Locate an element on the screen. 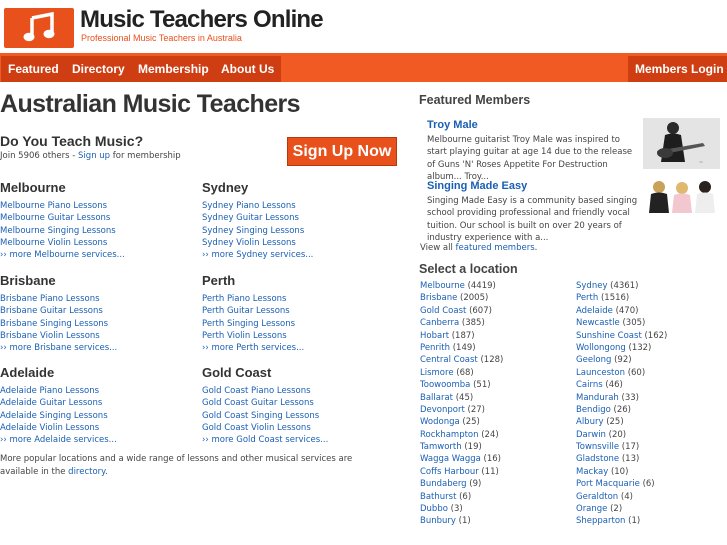 The image size is (727, 545). city-link: Melbourne Guitar Lessons is located at coordinates (100, 218).